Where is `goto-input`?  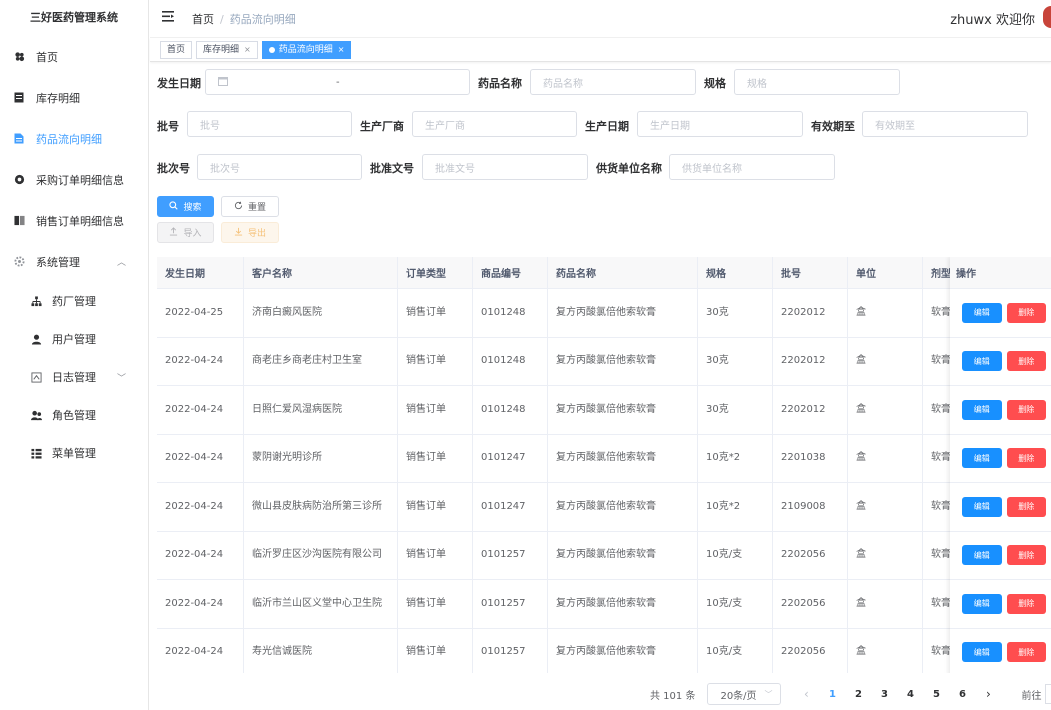
goto-input is located at coordinates (1048, 694).